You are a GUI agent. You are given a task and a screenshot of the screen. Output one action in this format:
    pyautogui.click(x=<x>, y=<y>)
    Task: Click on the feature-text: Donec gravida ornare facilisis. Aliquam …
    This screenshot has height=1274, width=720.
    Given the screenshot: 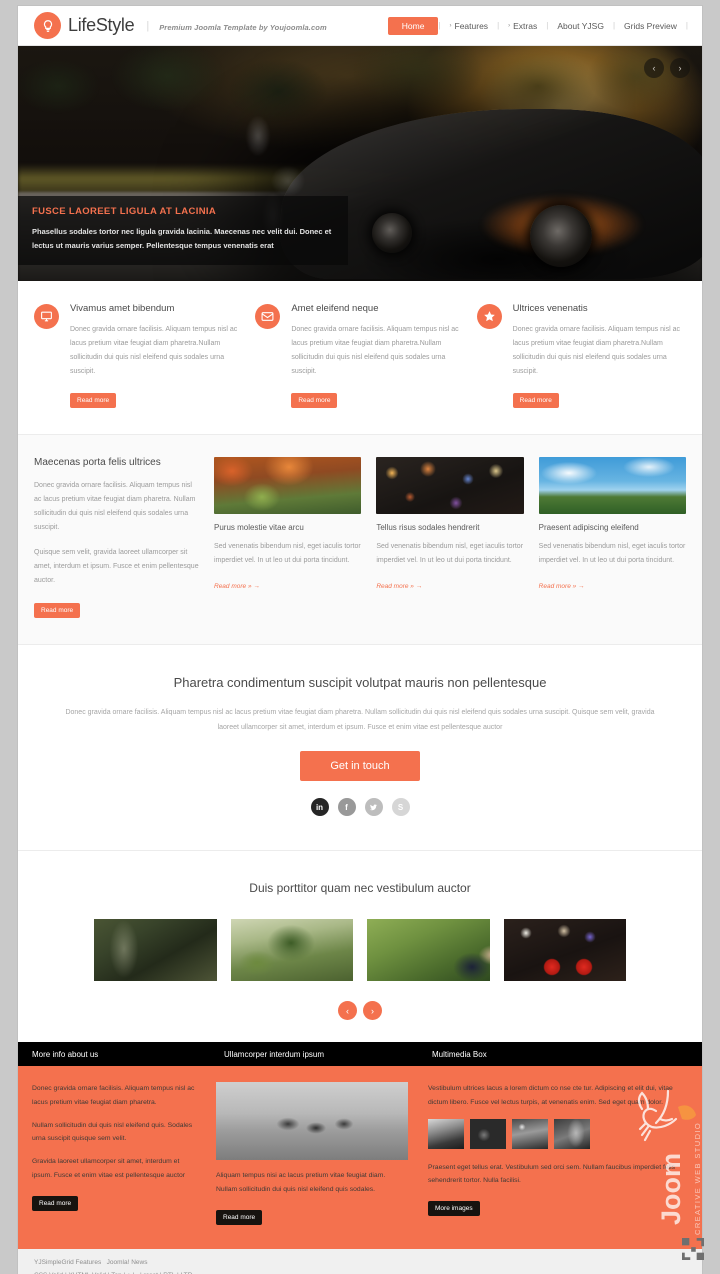 What is the action you would take?
    pyautogui.click(x=596, y=350)
    